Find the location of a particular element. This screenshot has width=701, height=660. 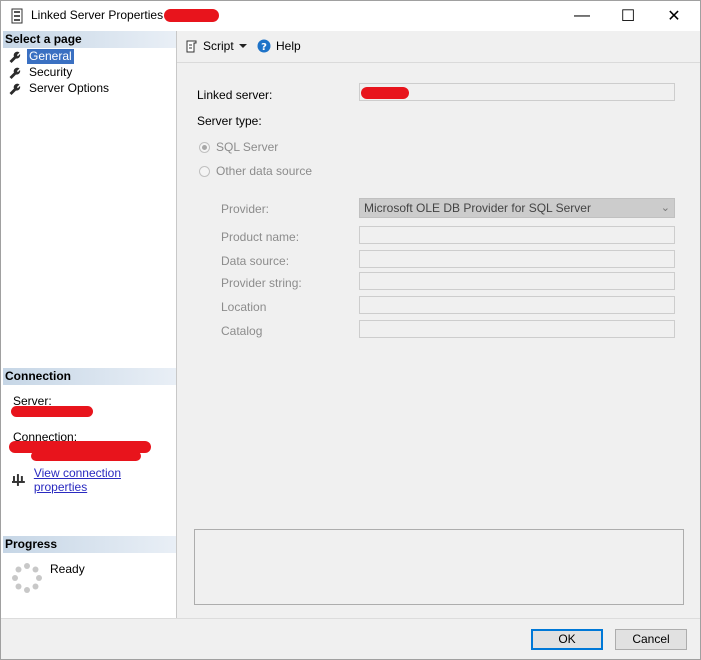

page-label: Security is located at coordinates (51, 72).